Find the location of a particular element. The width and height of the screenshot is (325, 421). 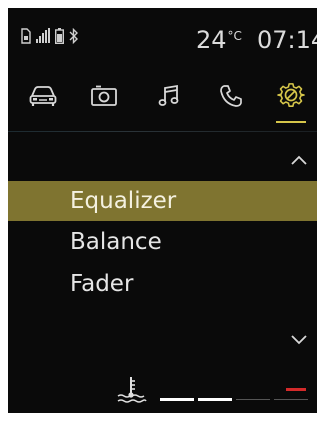

media-icon is located at coordinates (104, 98).